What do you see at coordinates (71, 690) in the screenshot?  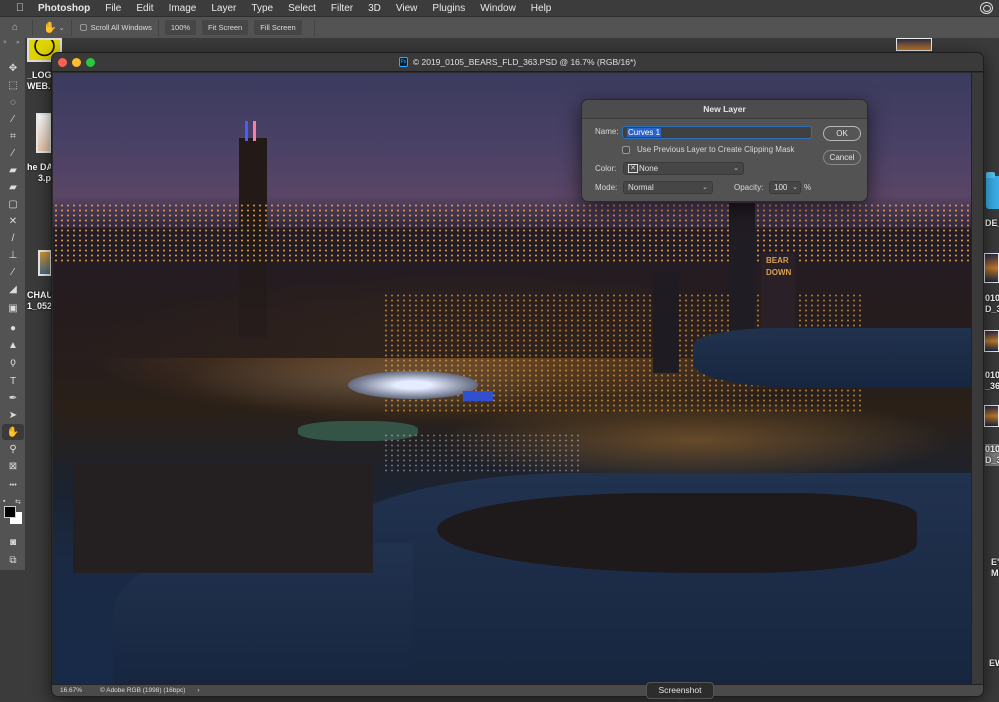 I see `zoom-level: 16.67%` at bounding box center [71, 690].